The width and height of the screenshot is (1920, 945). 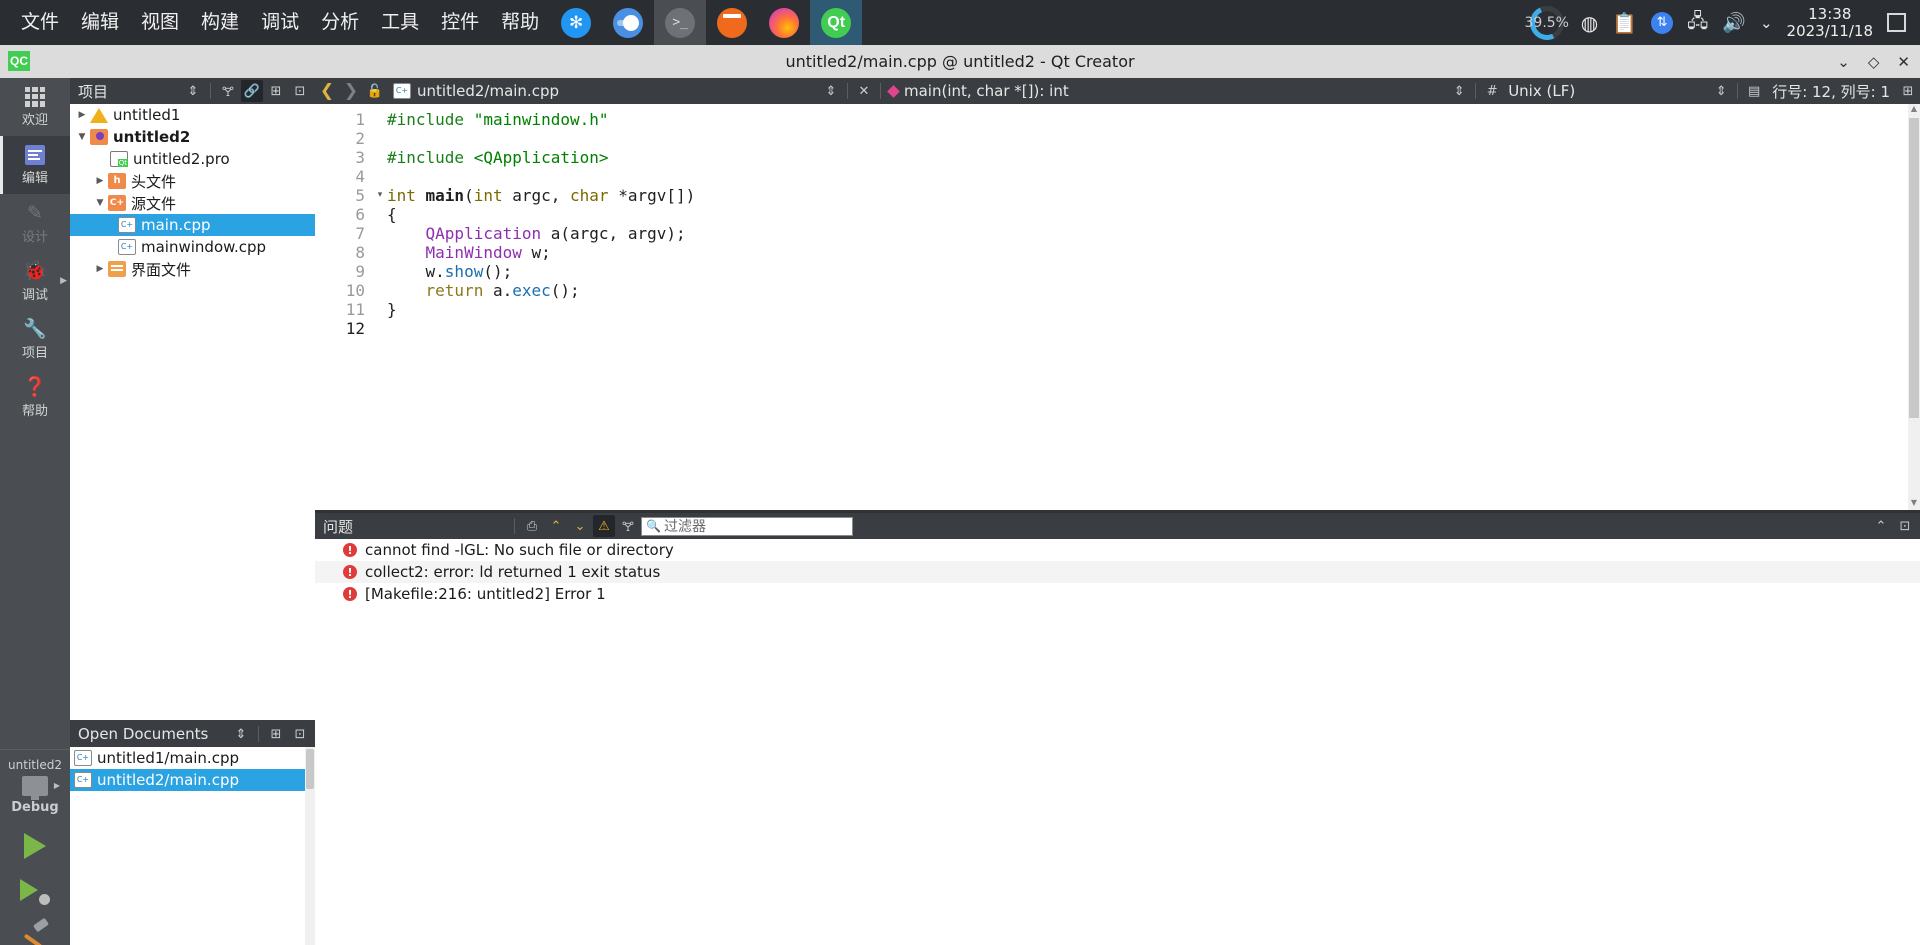 What do you see at coordinates (1541, 91) in the screenshot?
I see `editor-line-ending: Unix (LF)` at bounding box center [1541, 91].